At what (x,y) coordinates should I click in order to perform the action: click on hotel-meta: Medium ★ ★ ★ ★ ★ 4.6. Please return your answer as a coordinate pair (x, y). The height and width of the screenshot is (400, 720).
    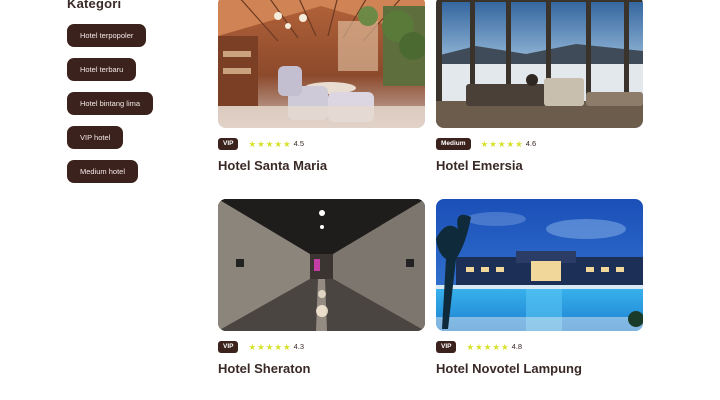
    Looking at the image, I should click on (539, 144).